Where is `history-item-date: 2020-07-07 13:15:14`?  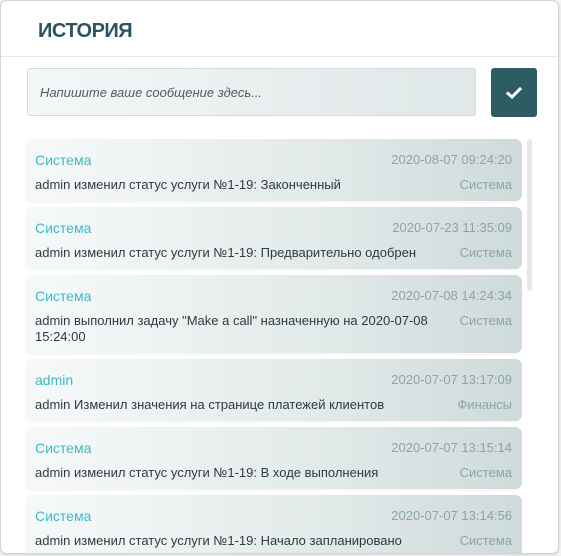
history-item-date: 2020-07-07 13:15:14 is located at coordinates (451, 447).